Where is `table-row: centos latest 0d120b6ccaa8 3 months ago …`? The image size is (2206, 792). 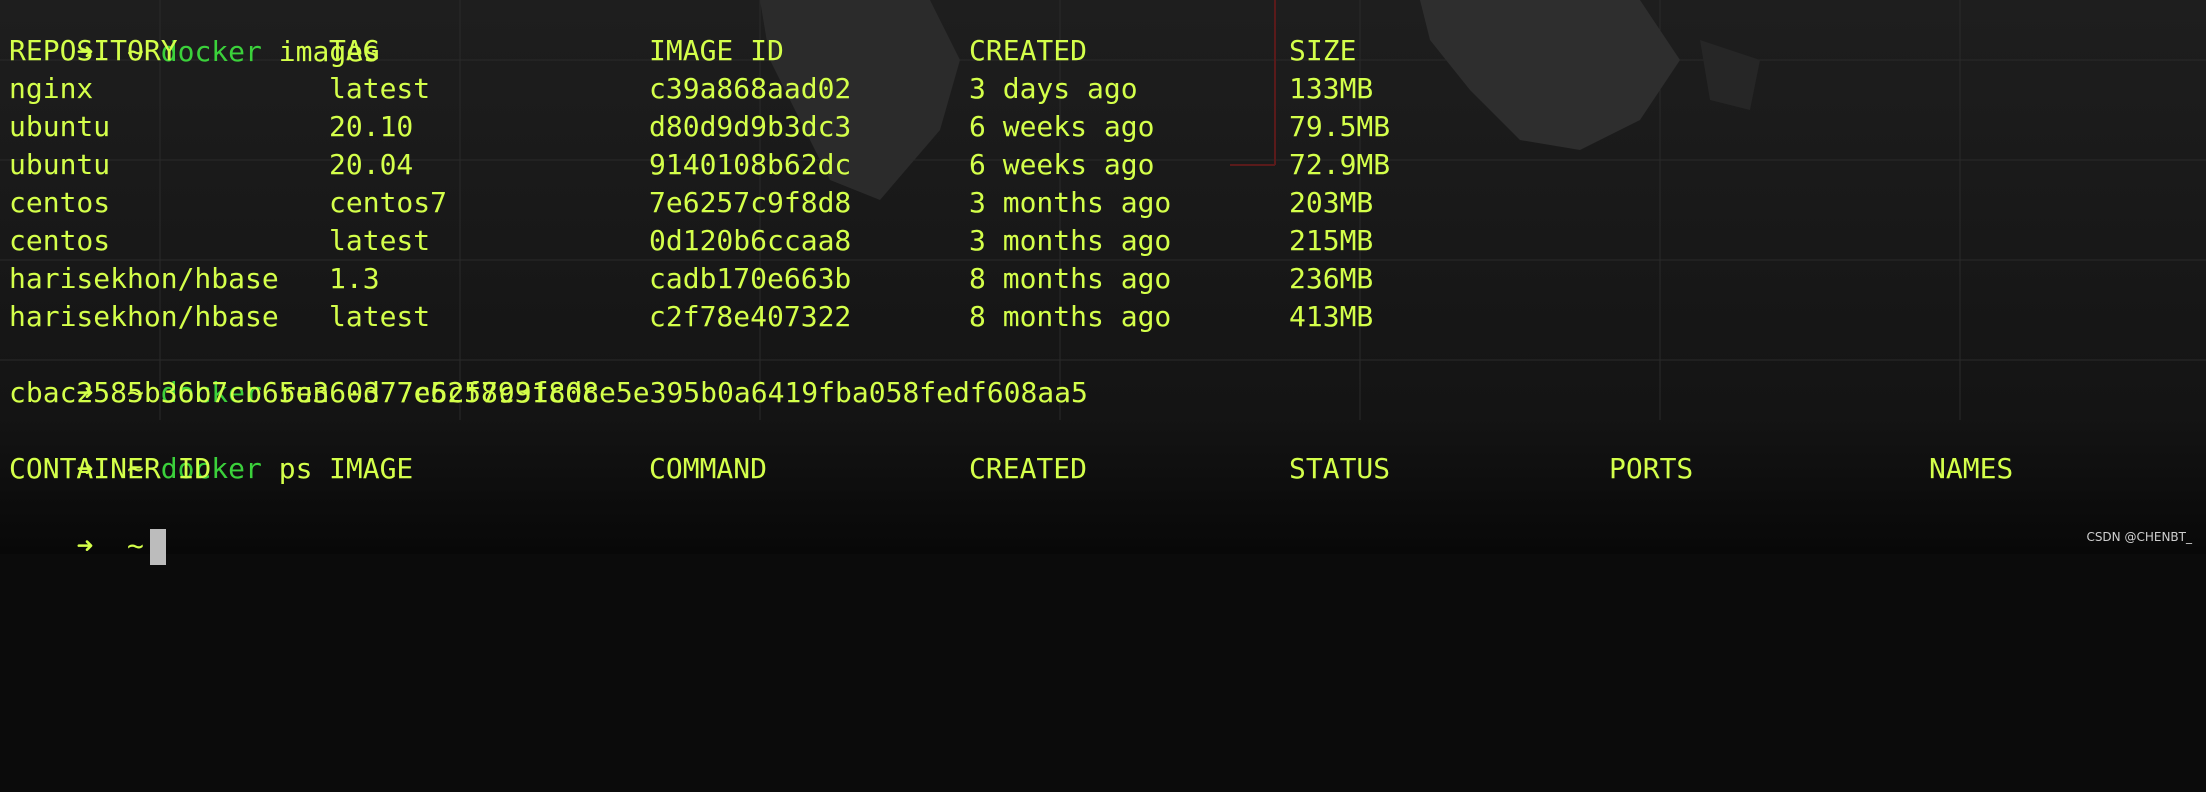
table-row: centos latest 0d120b6ccaa8 3 months ago … is located at coordinates (1104, 241).